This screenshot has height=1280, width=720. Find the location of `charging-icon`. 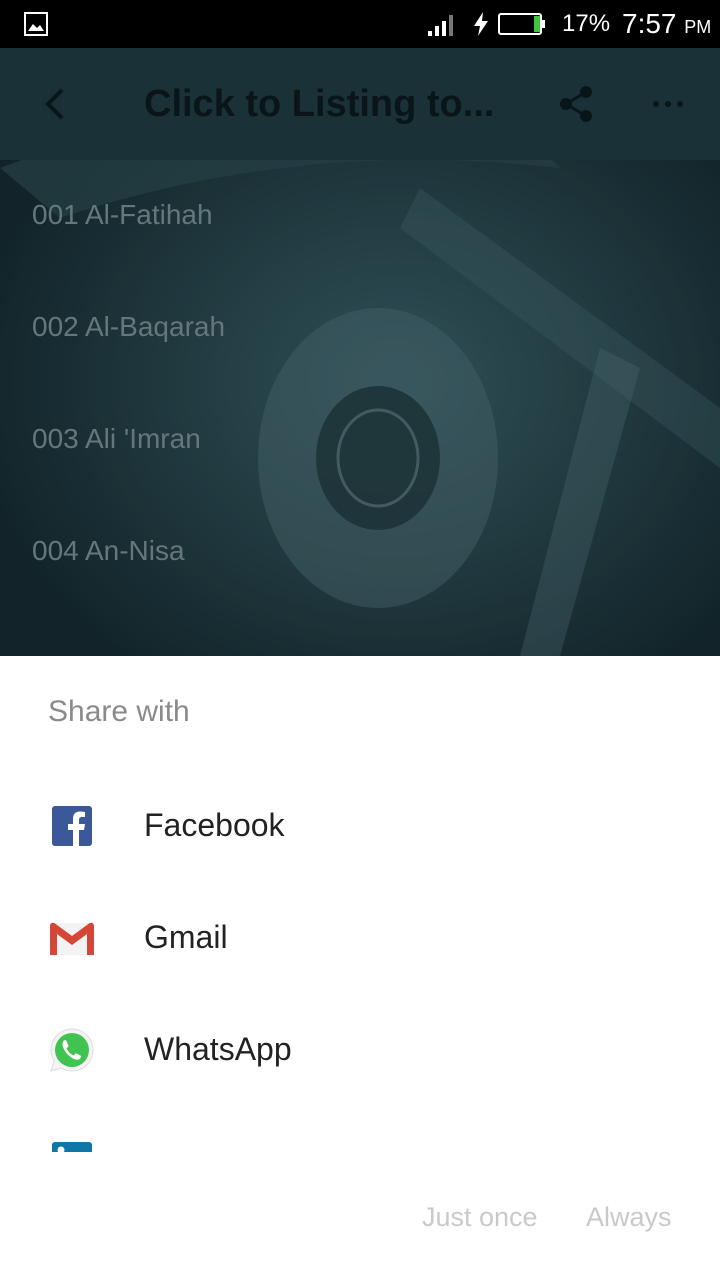

charging-icon is located at coordinates (481, 24).